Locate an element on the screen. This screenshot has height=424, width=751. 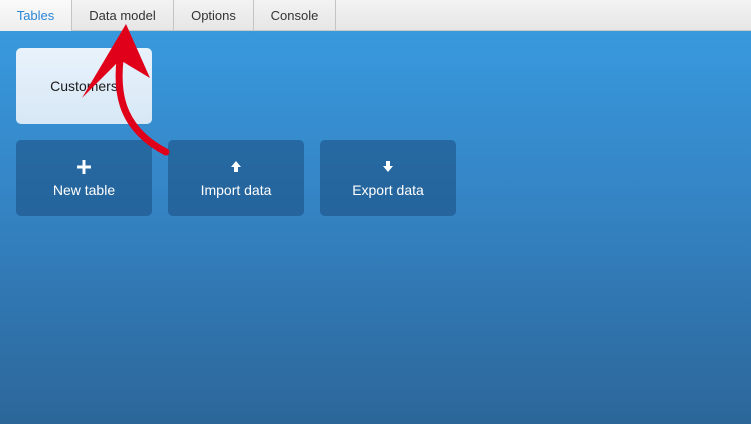
table-card-customers: Customers is located at coordinates (84, 86).